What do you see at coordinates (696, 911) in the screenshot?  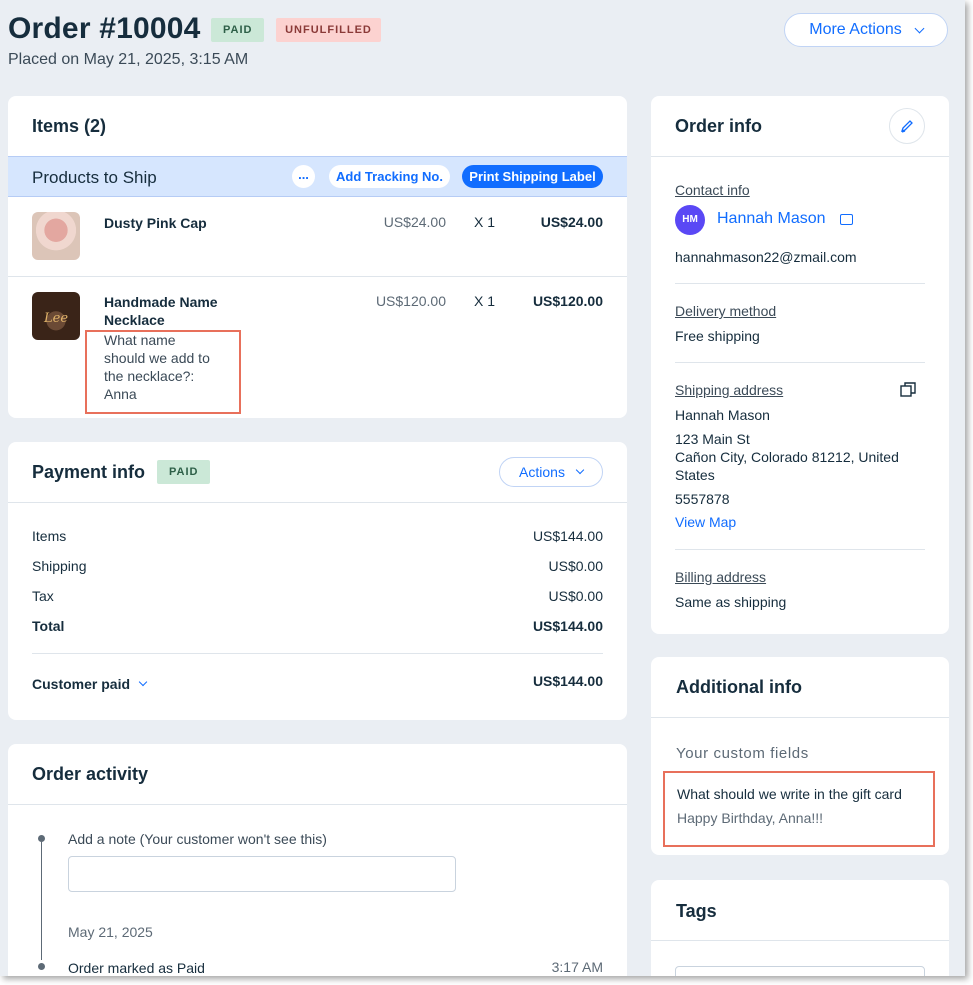 I see `tags-title: Tags` at bounding box center [696, 911].